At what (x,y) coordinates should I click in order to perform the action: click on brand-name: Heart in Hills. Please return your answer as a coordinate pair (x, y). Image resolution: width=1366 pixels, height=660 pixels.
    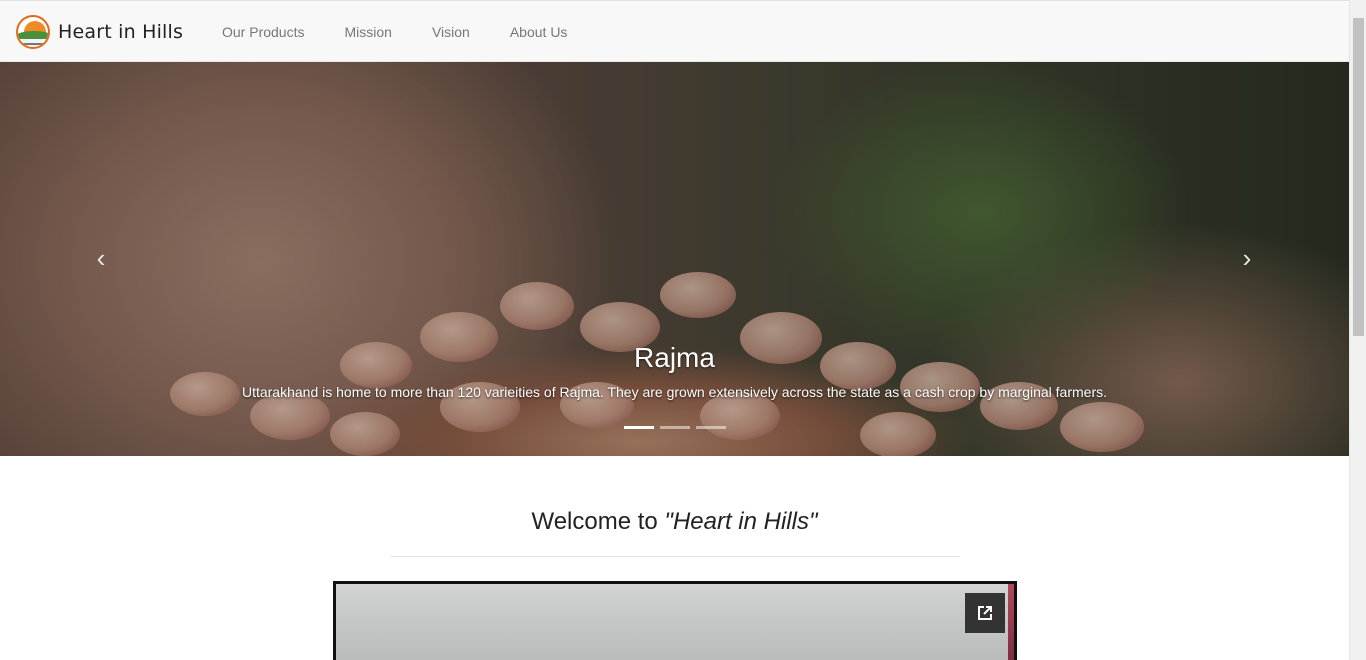
    Looking at the image, I should click on (121, 32).